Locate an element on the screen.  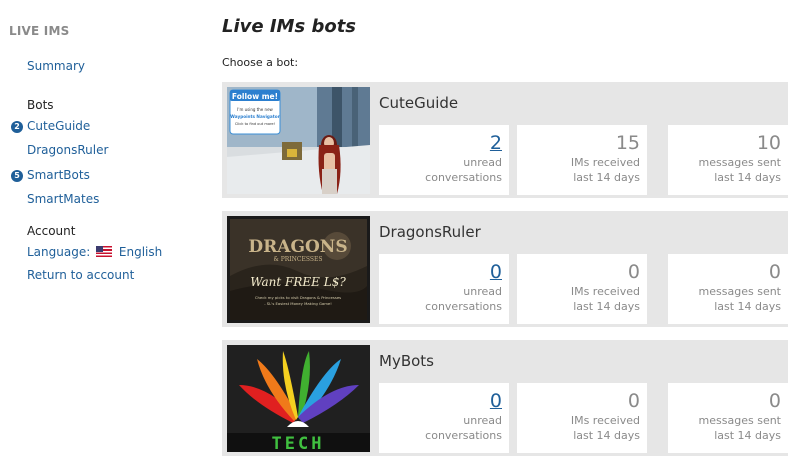
sidebar-item-cuteguide: CuteGuide is located at coordinates (58, 126).